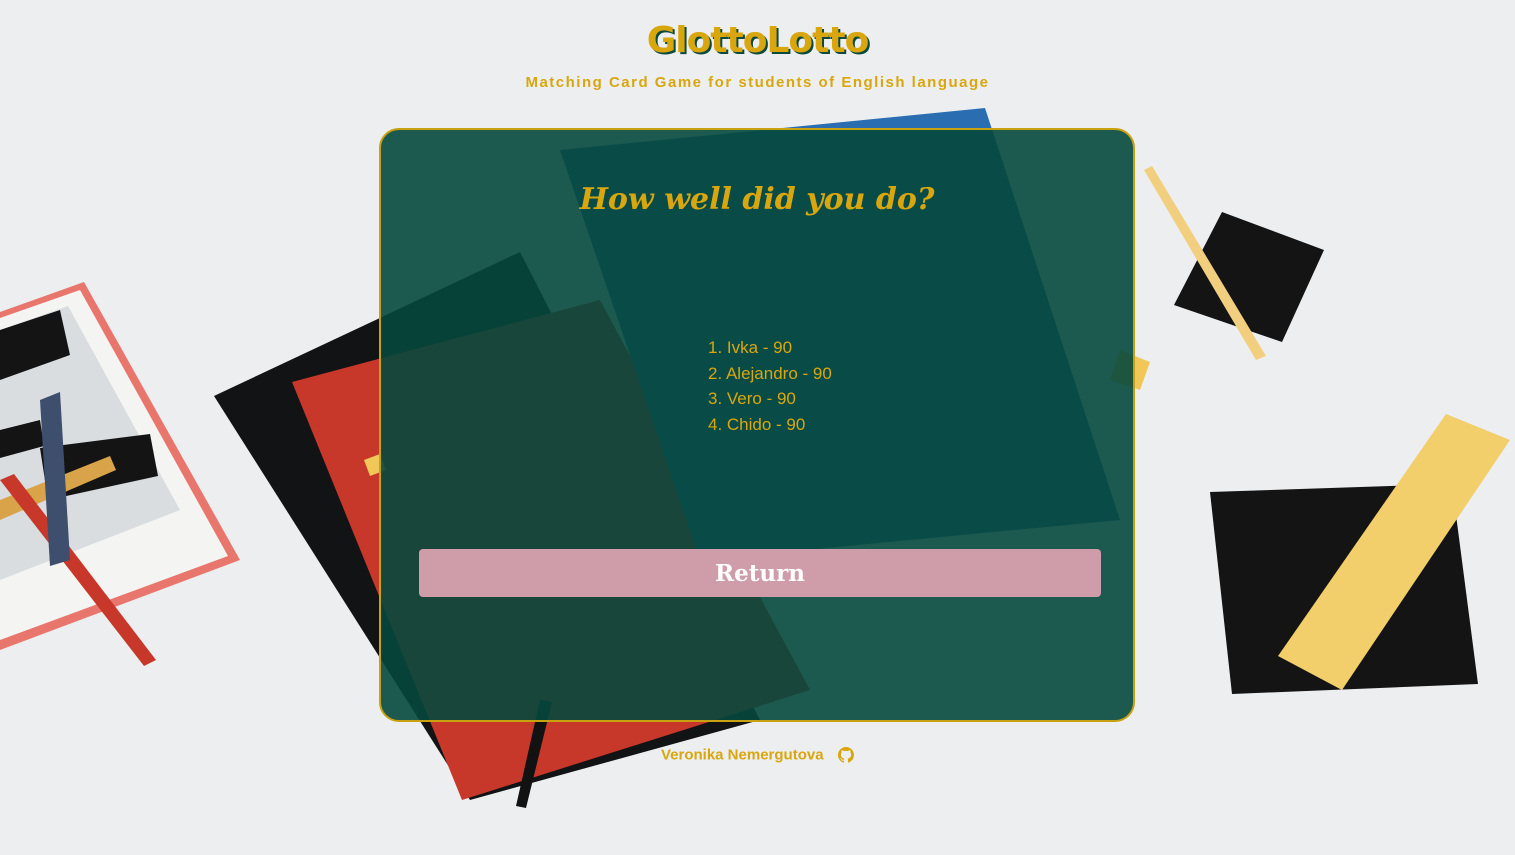  I want to click on score-item: 3. Vero - 90, so click(752, 399).